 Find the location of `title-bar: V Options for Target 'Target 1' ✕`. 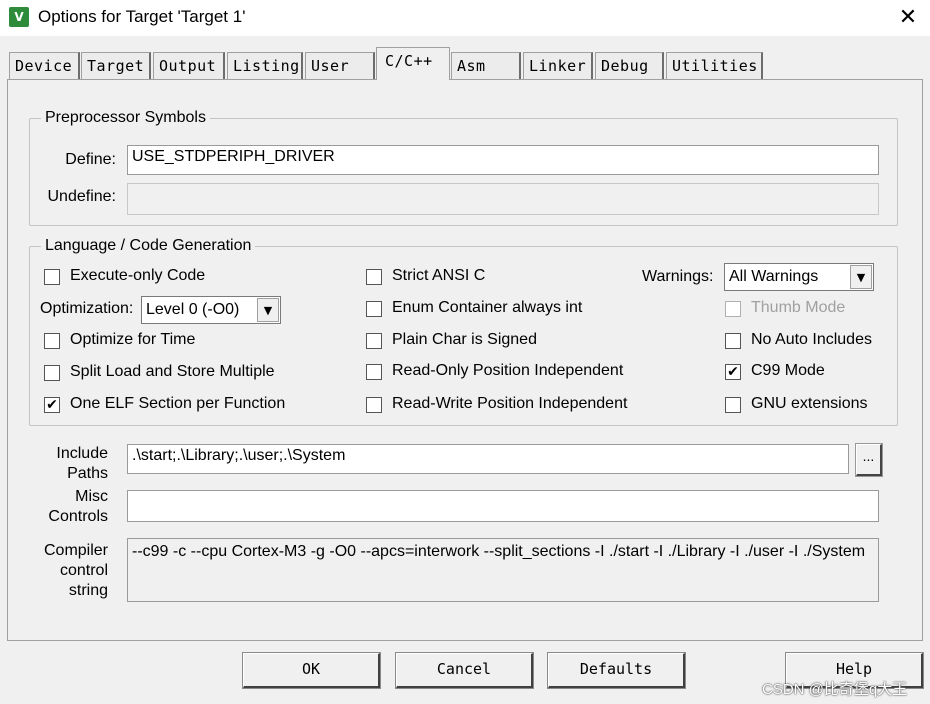

title-bar: V Options for Target 'Target 1' ✕ is located at coordinates (465, 18).